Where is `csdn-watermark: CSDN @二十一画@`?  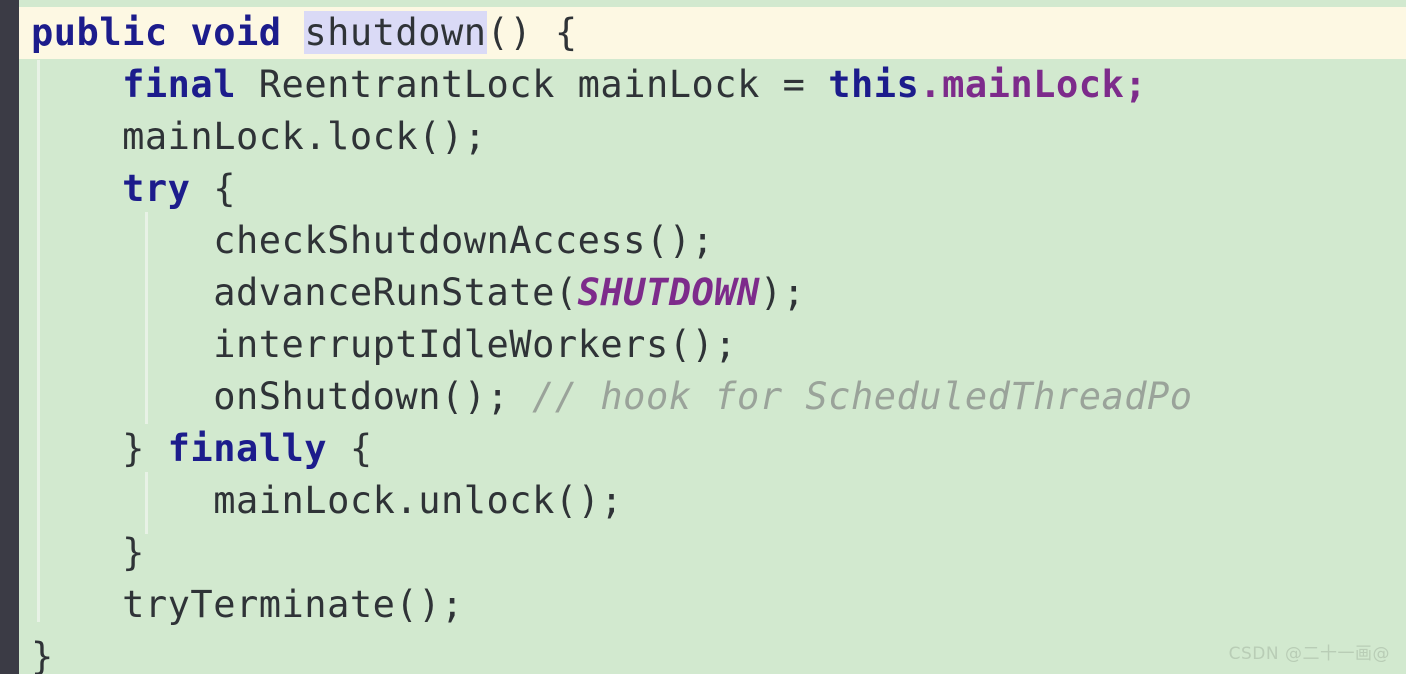 csdn-watermark: CSDN @二十一画@ is located at coordinates (1309, 654).